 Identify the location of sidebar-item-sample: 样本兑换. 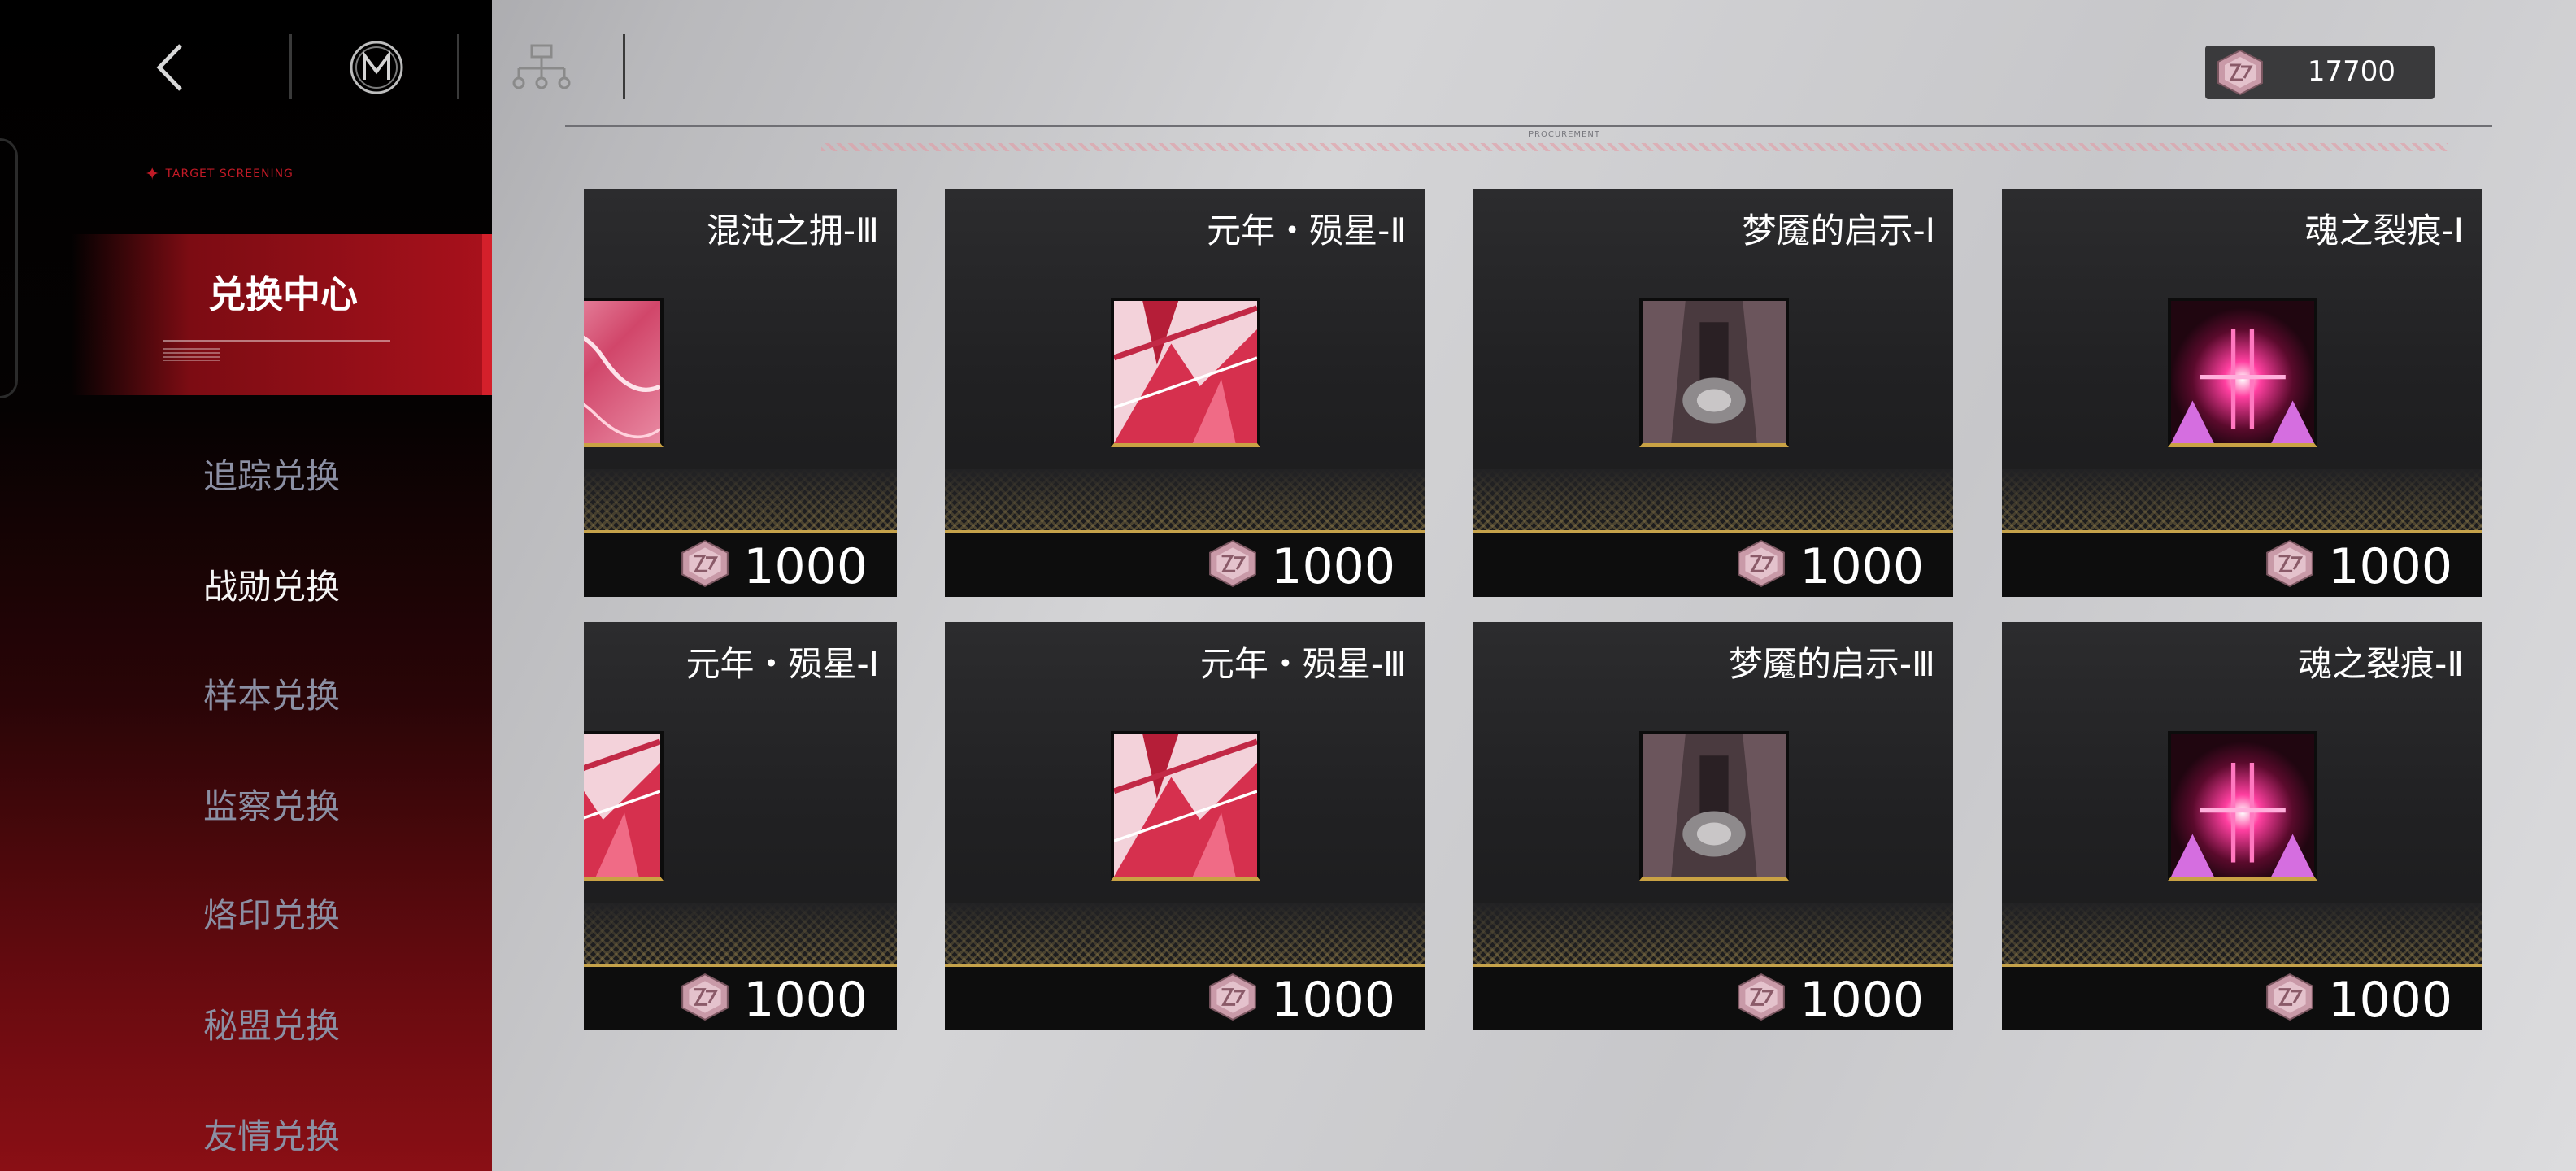
(285, 693).